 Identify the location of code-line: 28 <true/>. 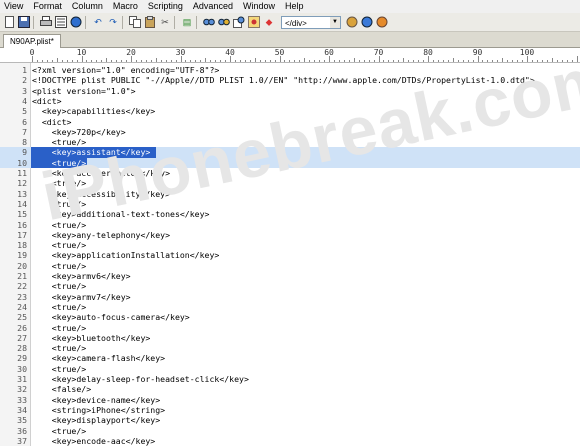
(290, 348).